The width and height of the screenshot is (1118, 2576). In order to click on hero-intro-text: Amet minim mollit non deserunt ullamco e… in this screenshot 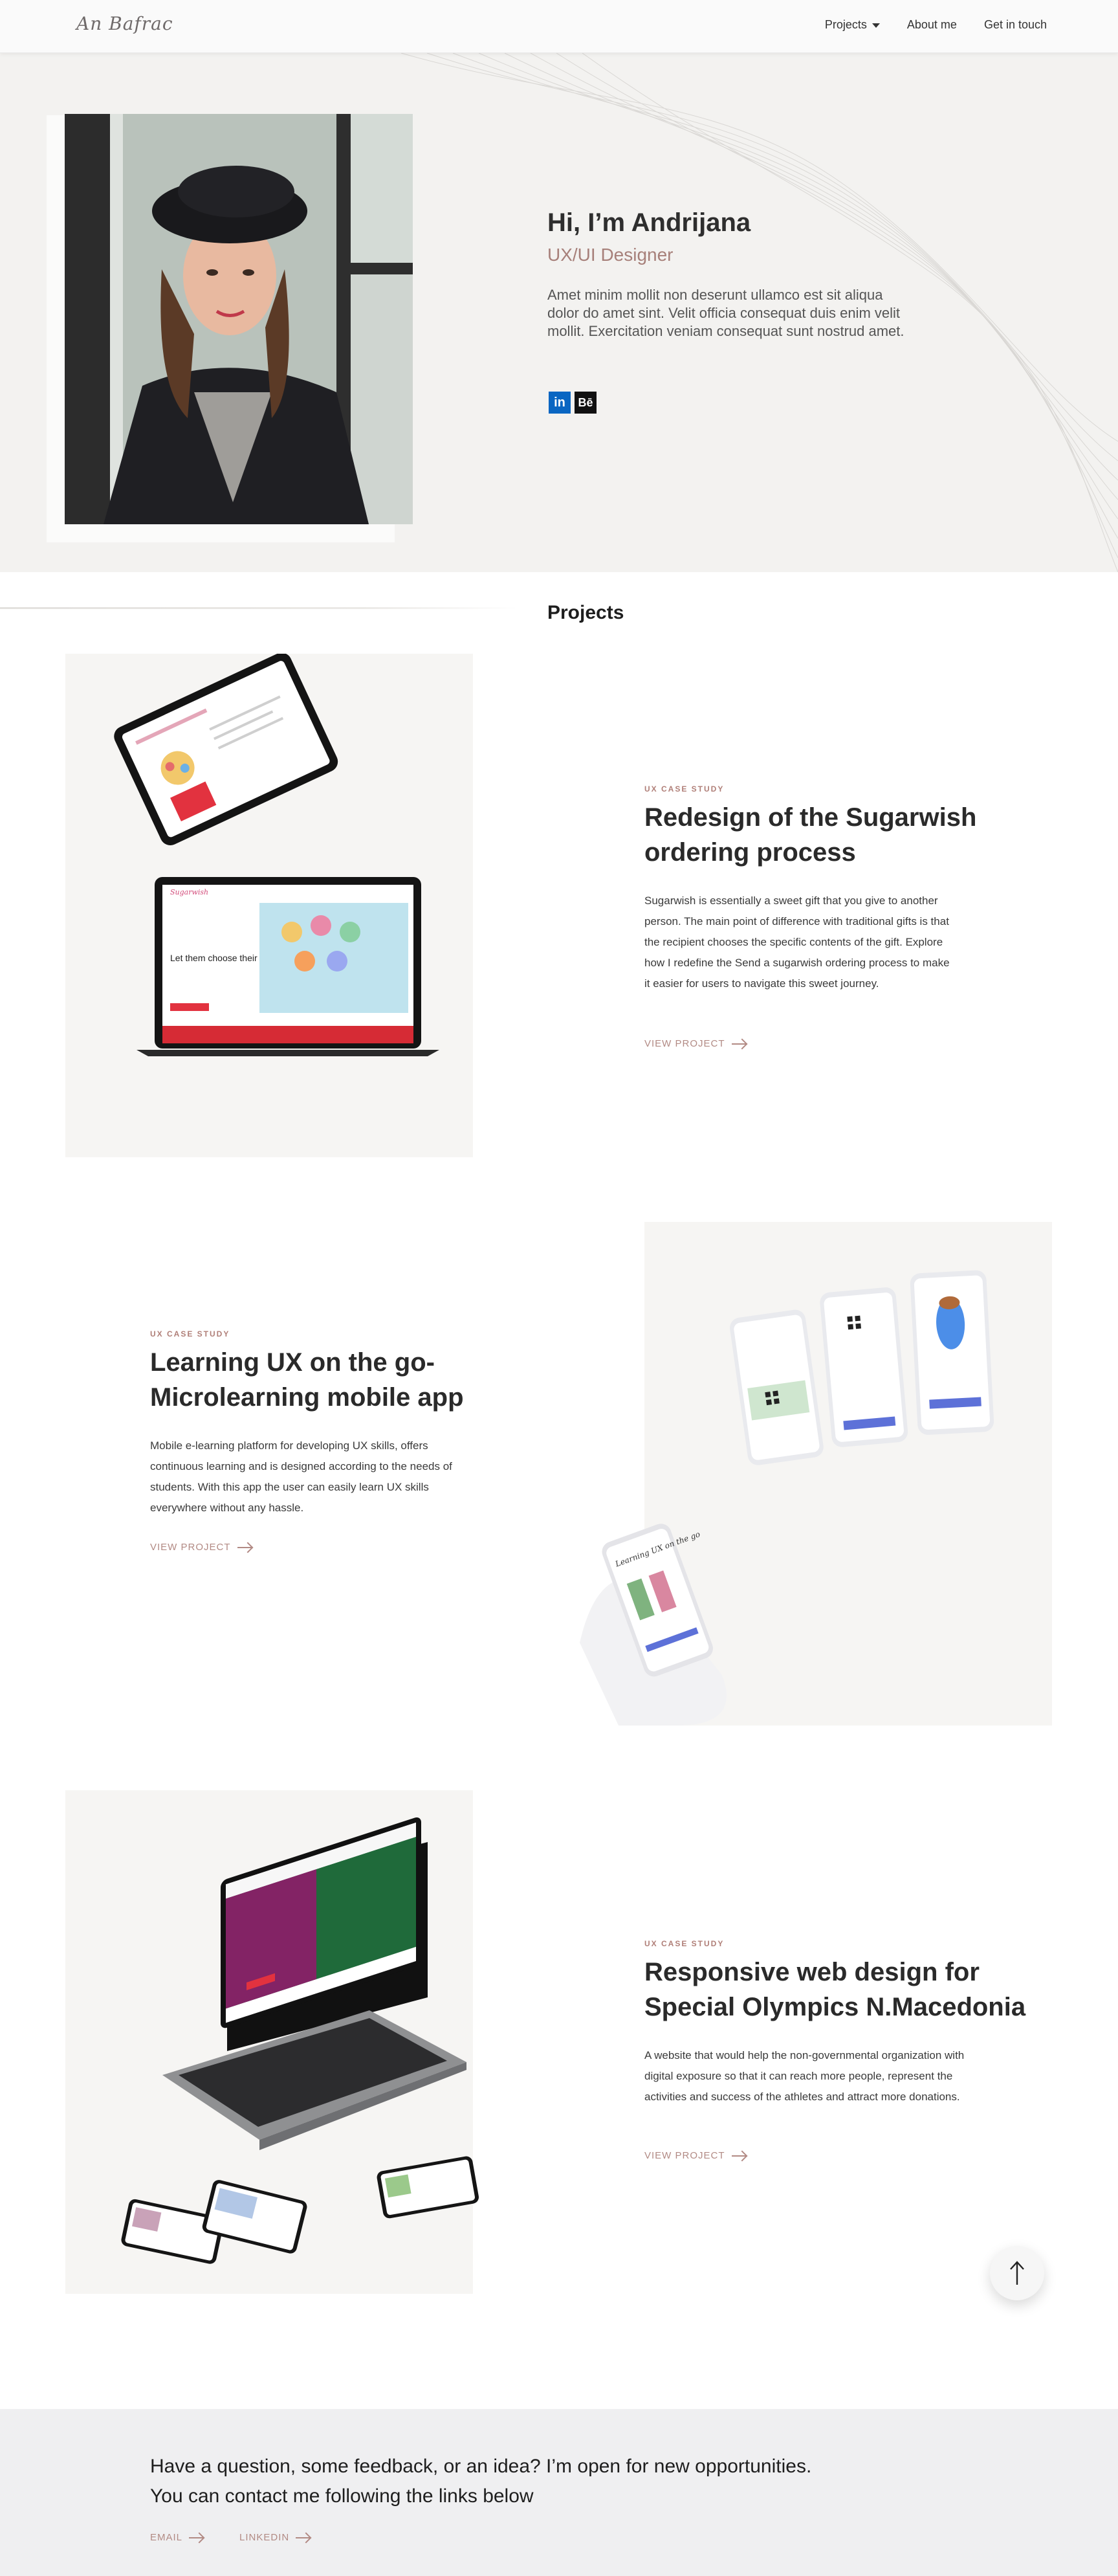, I will do `click(725, 313)`.